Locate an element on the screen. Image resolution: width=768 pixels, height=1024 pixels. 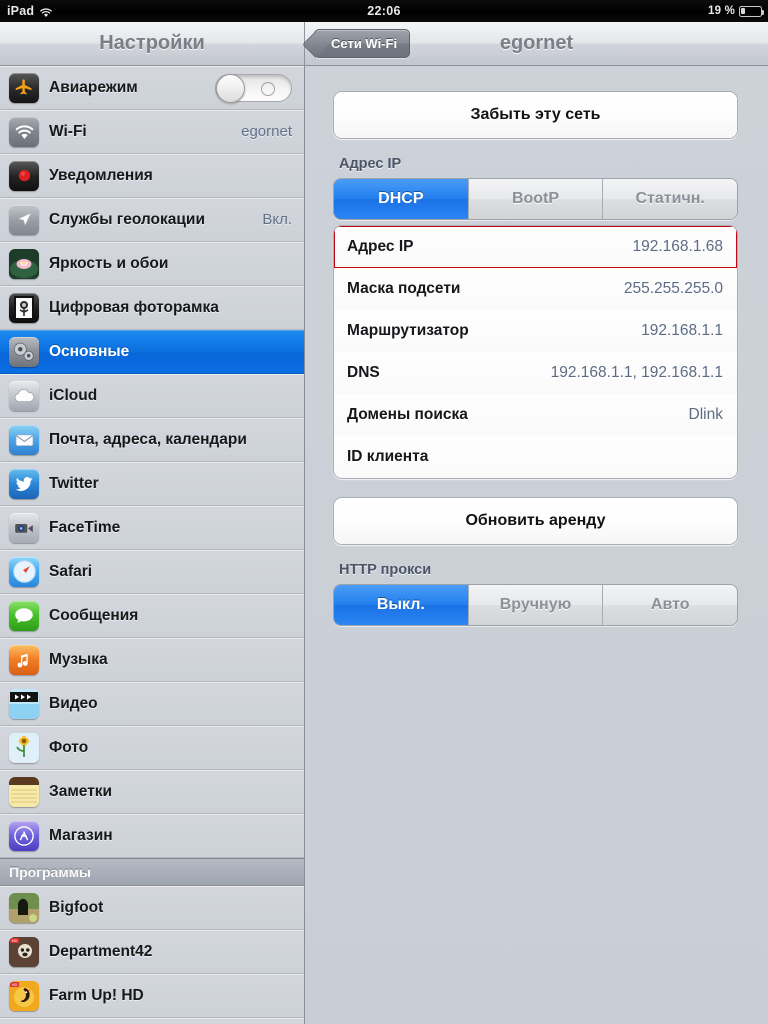
forget-network-card: Забыть эту сеть is located at coordinates (535, 115).